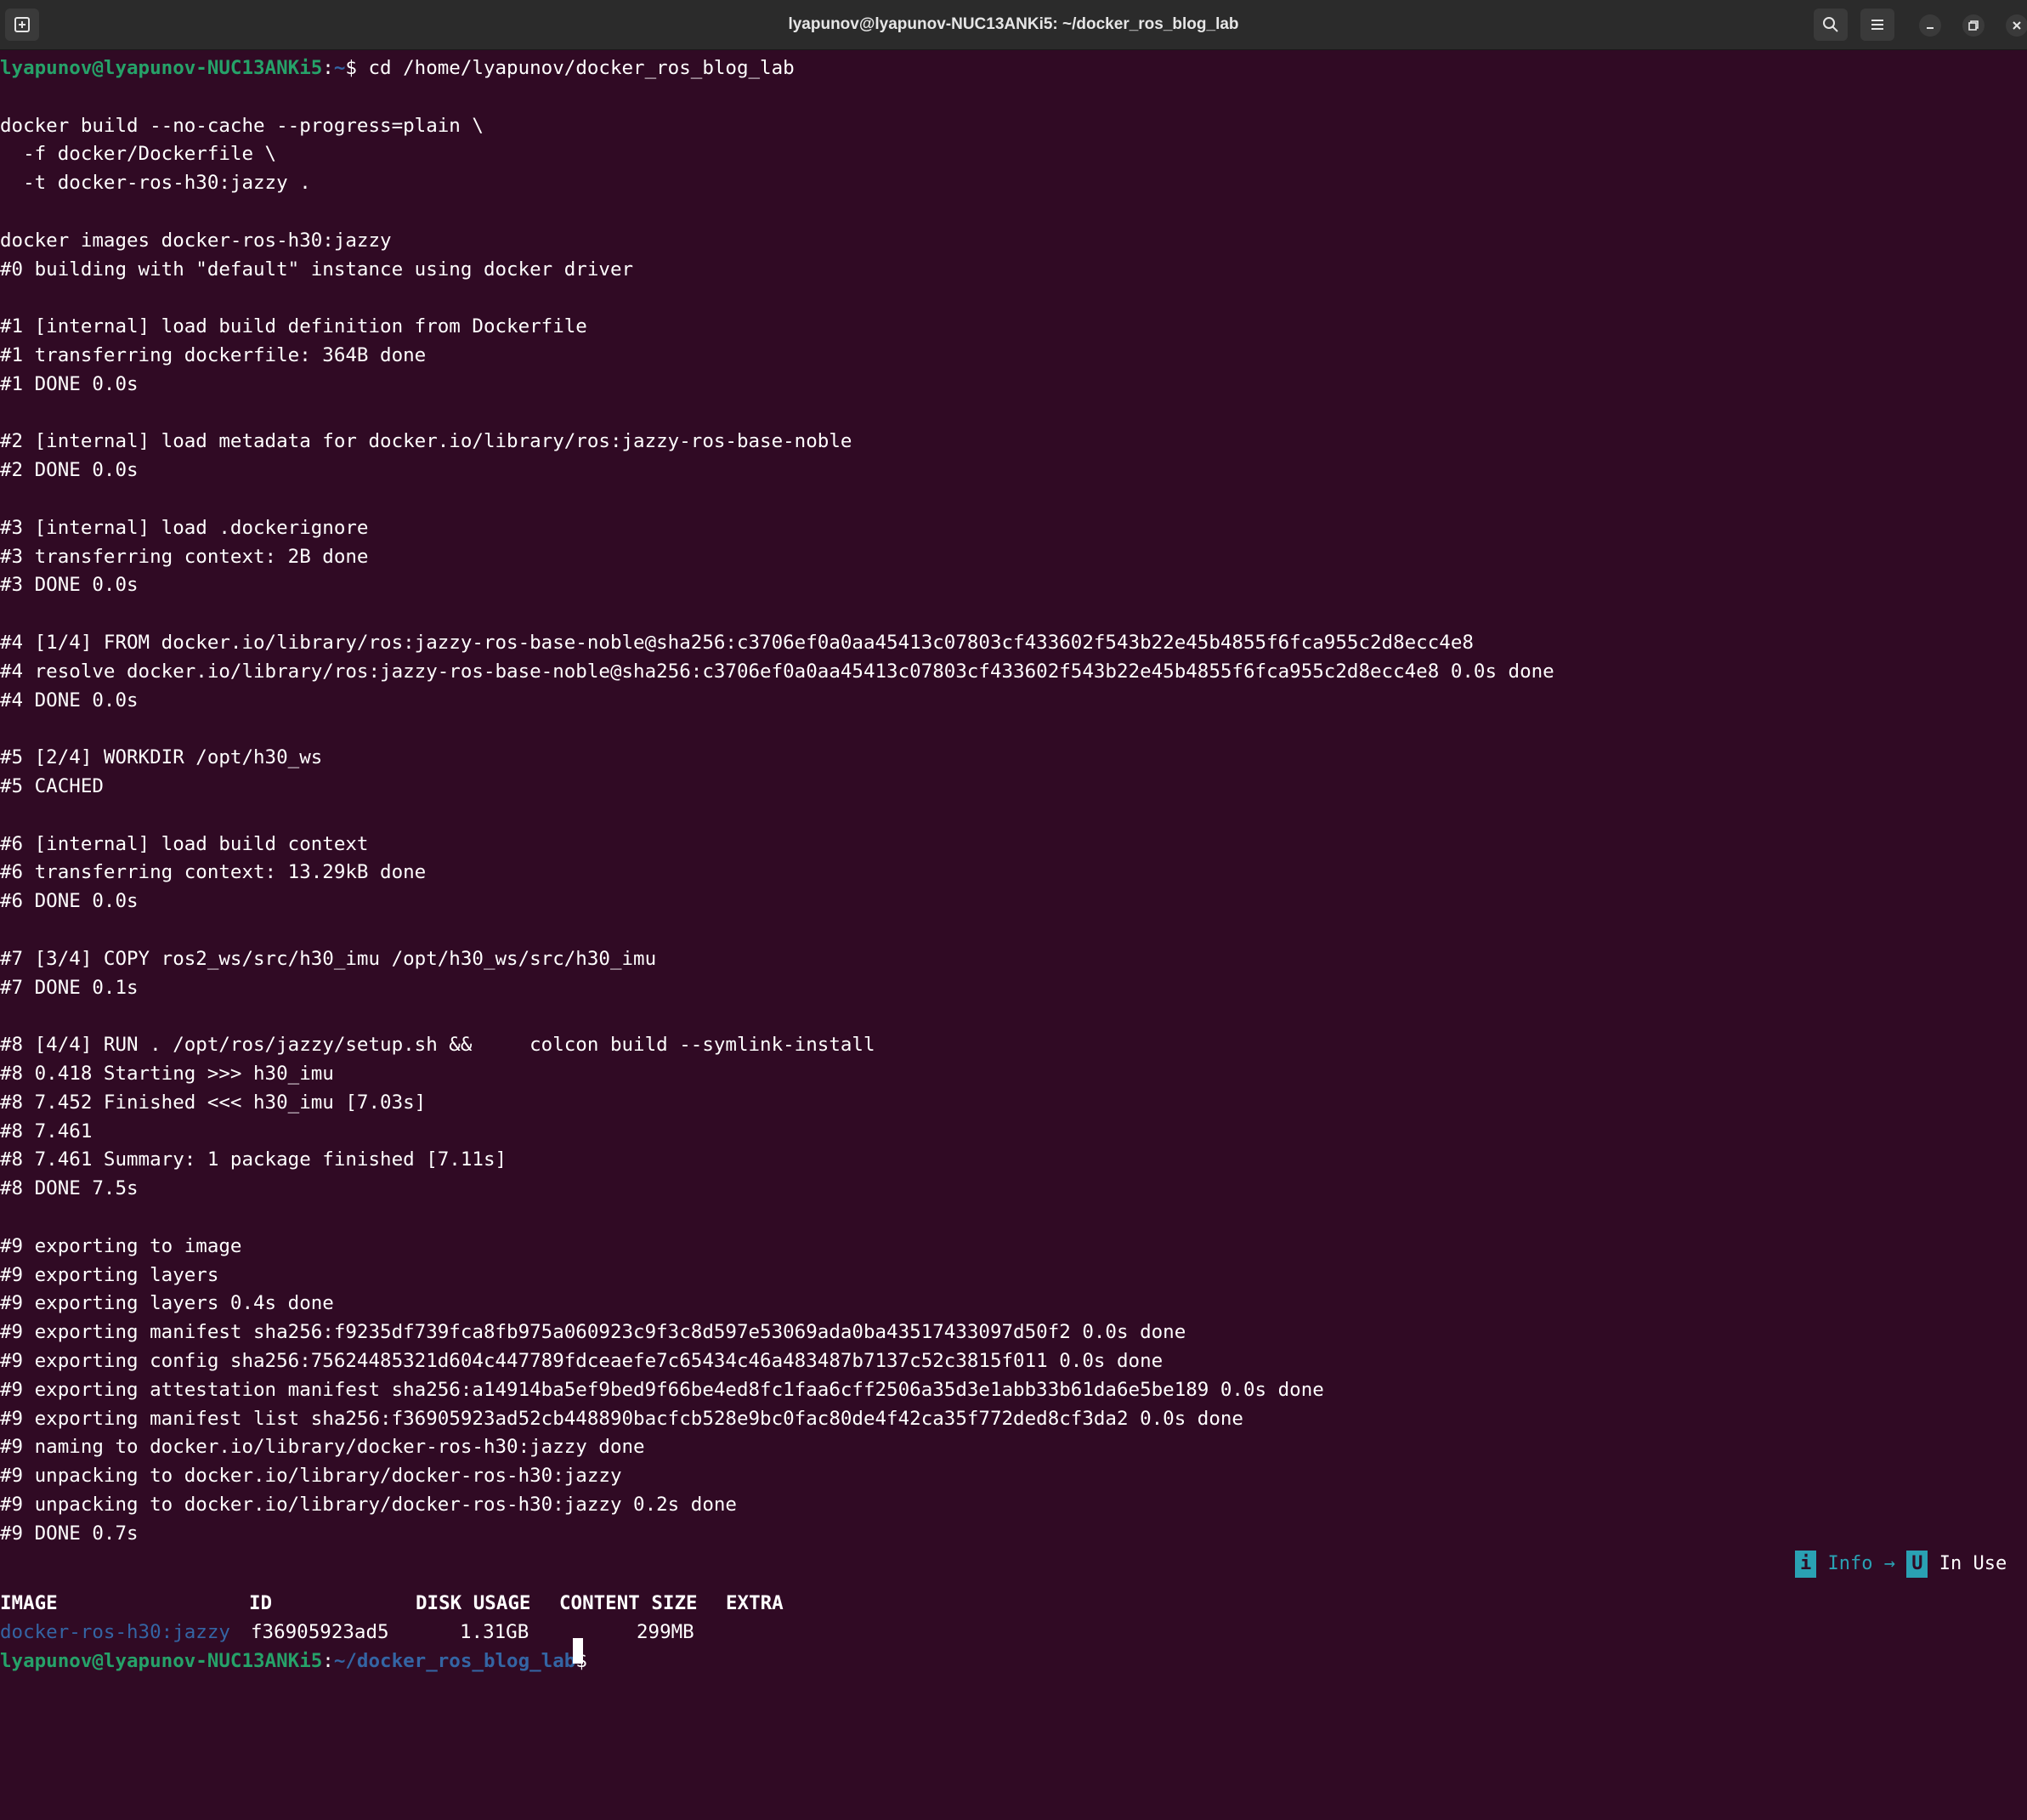 This screenshot has width=2027, height=1820. What do you see at coordinates (69, 700) in the screenshot?
I see `output-line: #4 DONE 0.0s` at bounding box center [69, 700].